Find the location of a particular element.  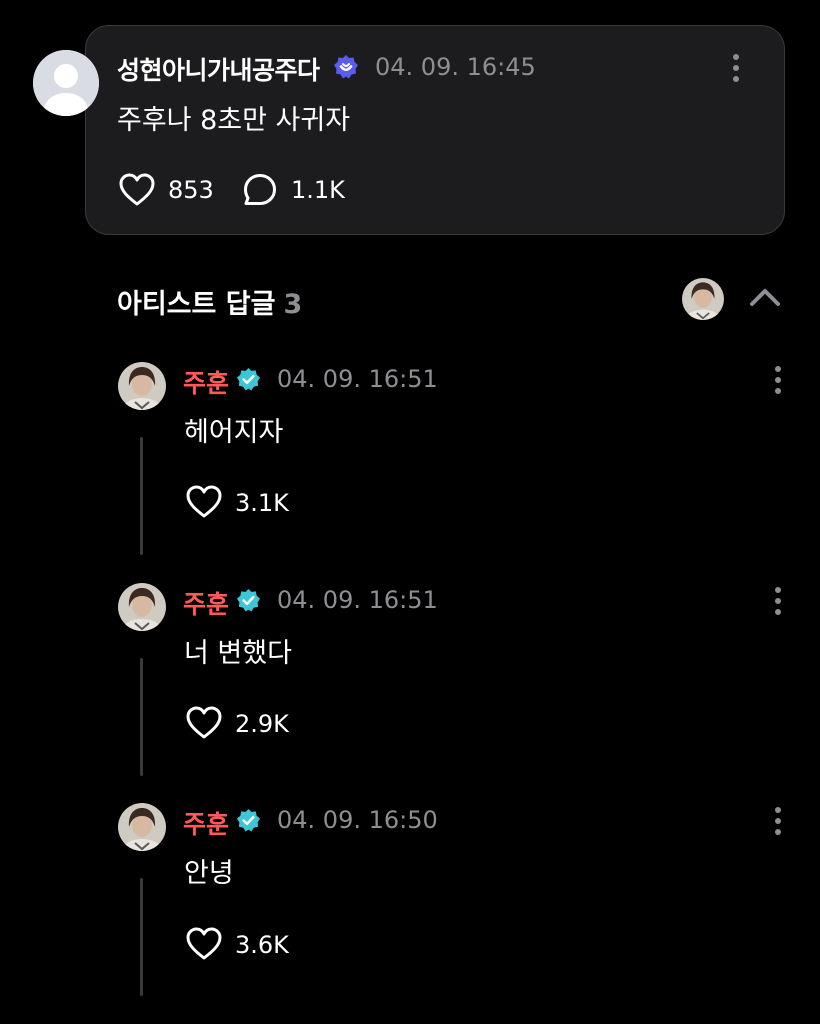

reply-body-text: 너 변했다 is located at coordinates (238, 653).